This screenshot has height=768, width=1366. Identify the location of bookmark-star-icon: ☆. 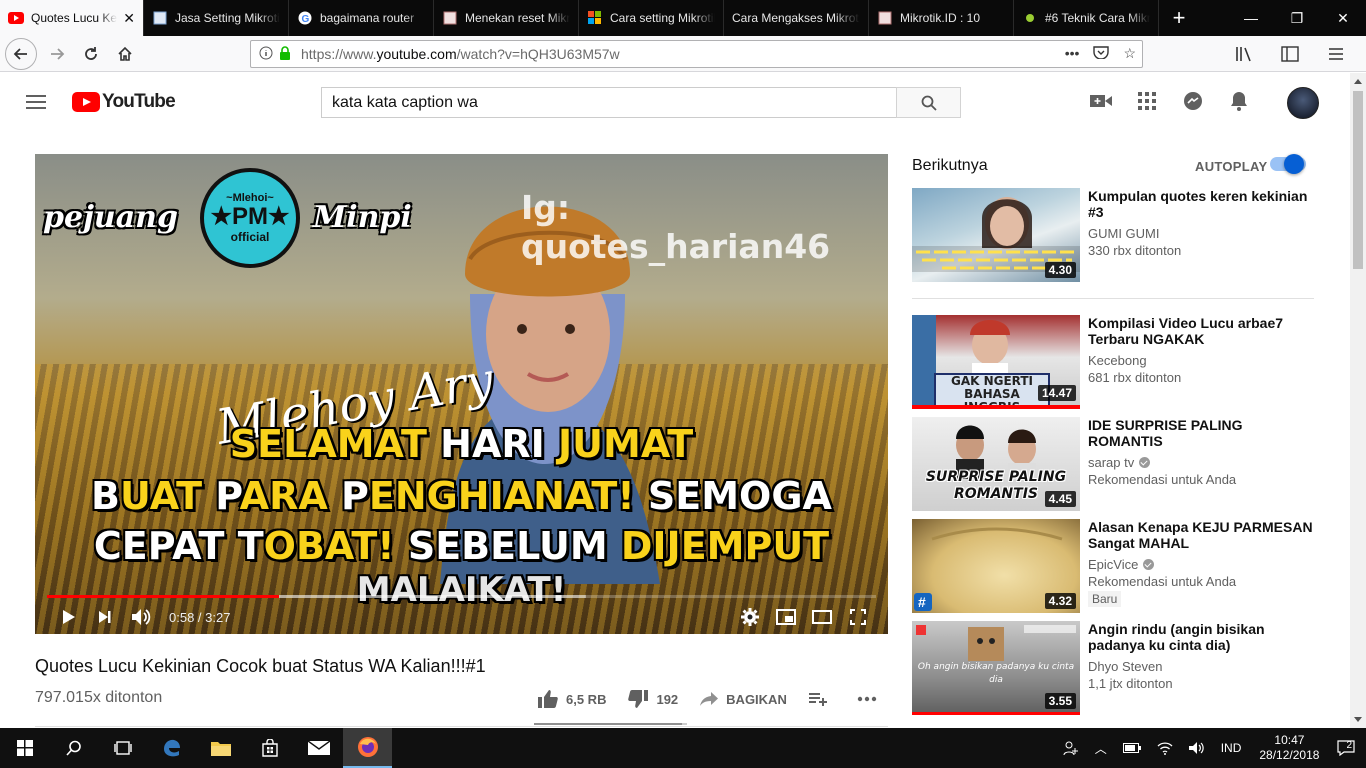
(1129, 53).